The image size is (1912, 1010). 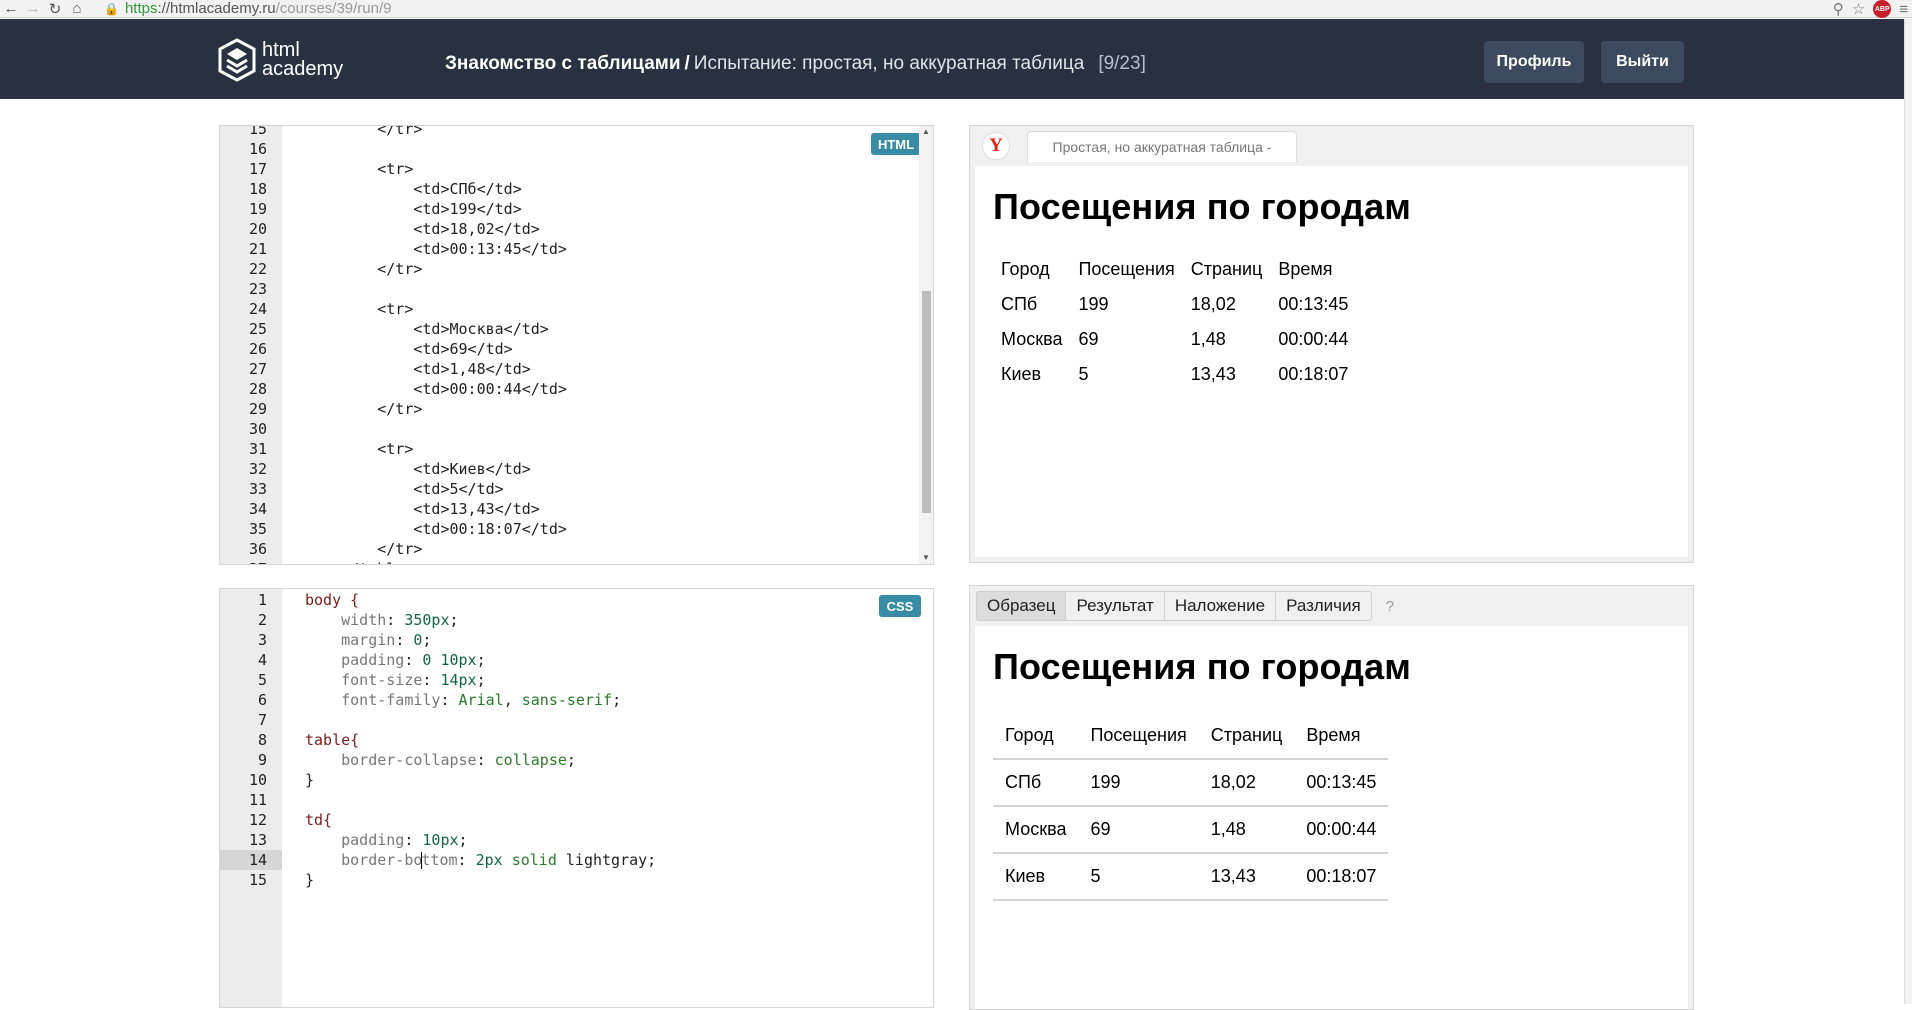 I want to click on code-line: 10}, so click(x=576, y=780).